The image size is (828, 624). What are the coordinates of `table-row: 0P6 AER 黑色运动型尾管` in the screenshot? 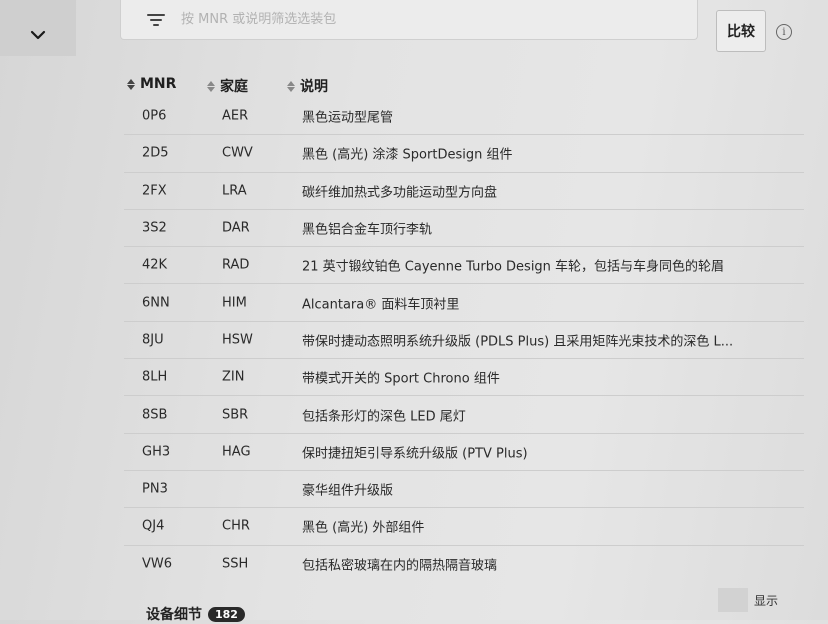 It's located at (464, 117).